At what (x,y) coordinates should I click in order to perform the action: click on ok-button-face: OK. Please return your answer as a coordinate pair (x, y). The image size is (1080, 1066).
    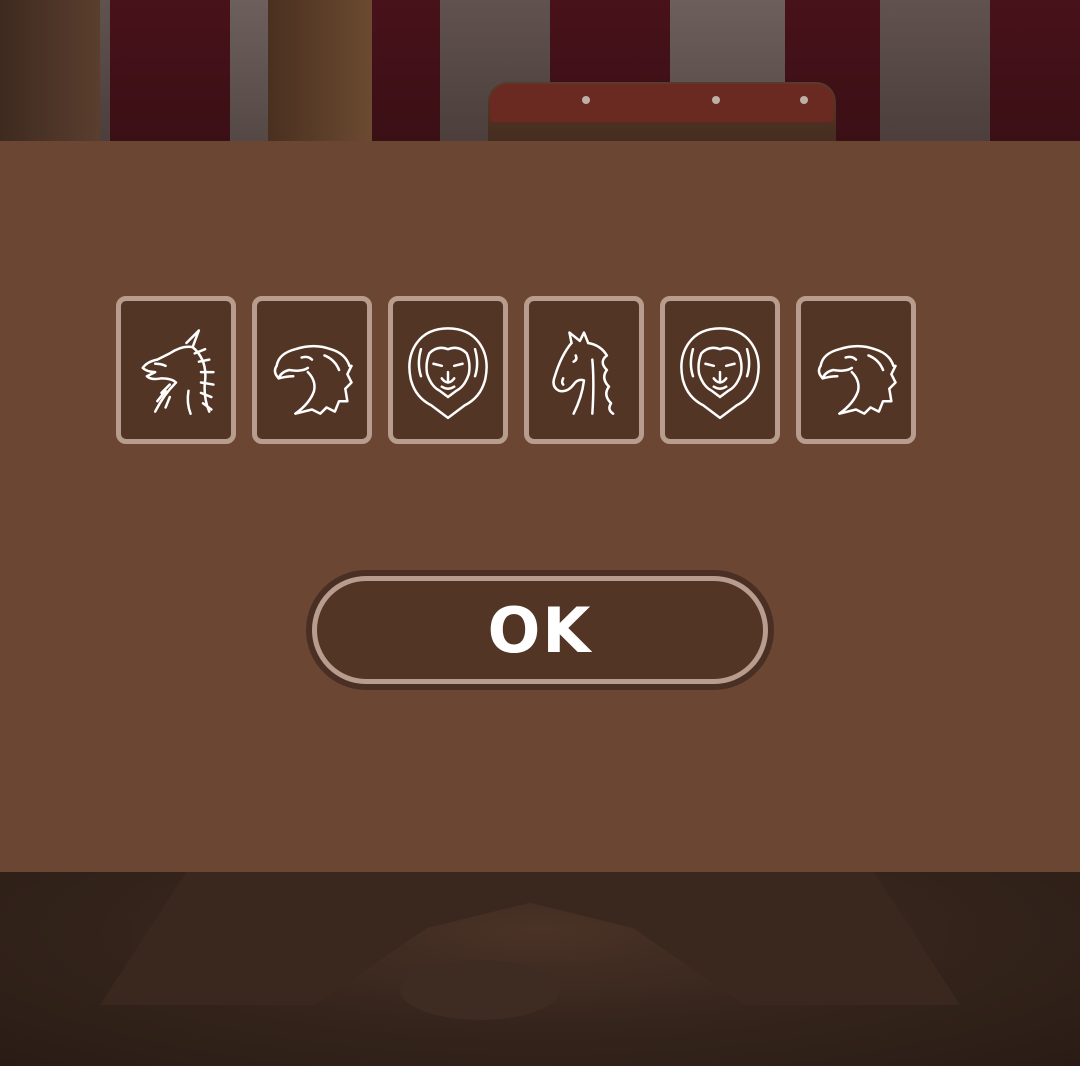
    Looking at the image, I should click on (540, 630).